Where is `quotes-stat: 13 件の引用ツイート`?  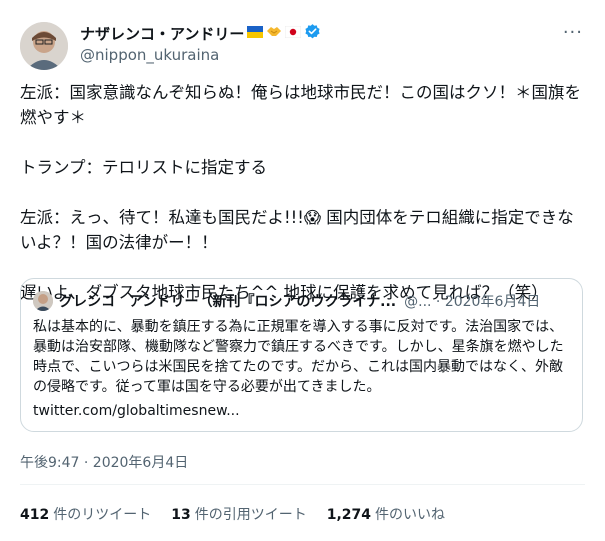 quotes-stat: 13 件の引用ツイート is located at coordinates (238, 514).